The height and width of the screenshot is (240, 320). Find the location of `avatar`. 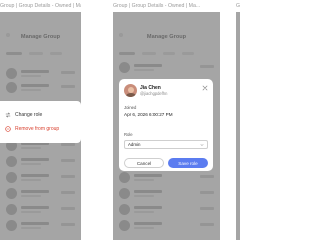

avatar is located at coordinates (130, 90).